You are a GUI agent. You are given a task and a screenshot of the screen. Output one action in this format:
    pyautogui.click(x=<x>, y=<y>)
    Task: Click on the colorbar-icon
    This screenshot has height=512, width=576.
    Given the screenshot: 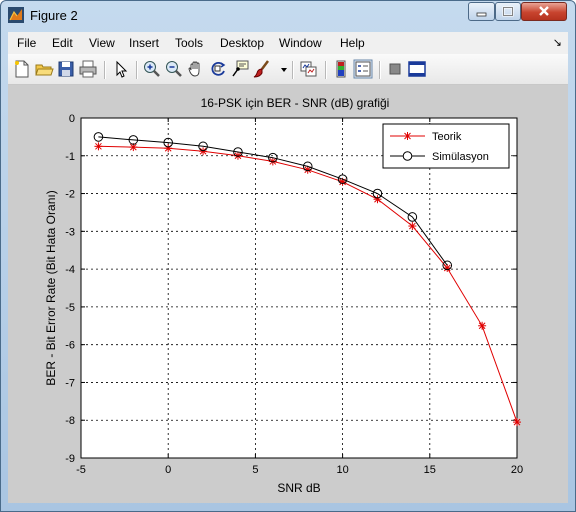 What is the action you would take?
    pyautogui.click(x=341, y=69)
    